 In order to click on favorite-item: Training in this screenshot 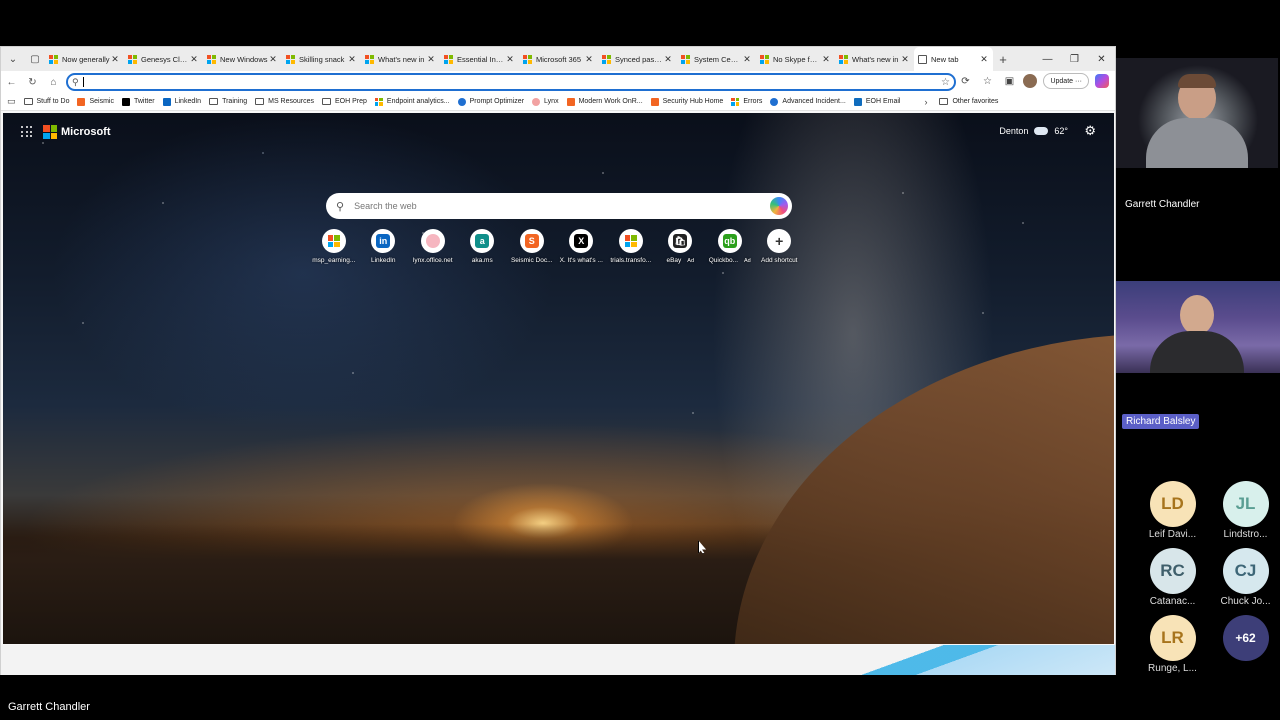, I will do `click(228, 102)`.